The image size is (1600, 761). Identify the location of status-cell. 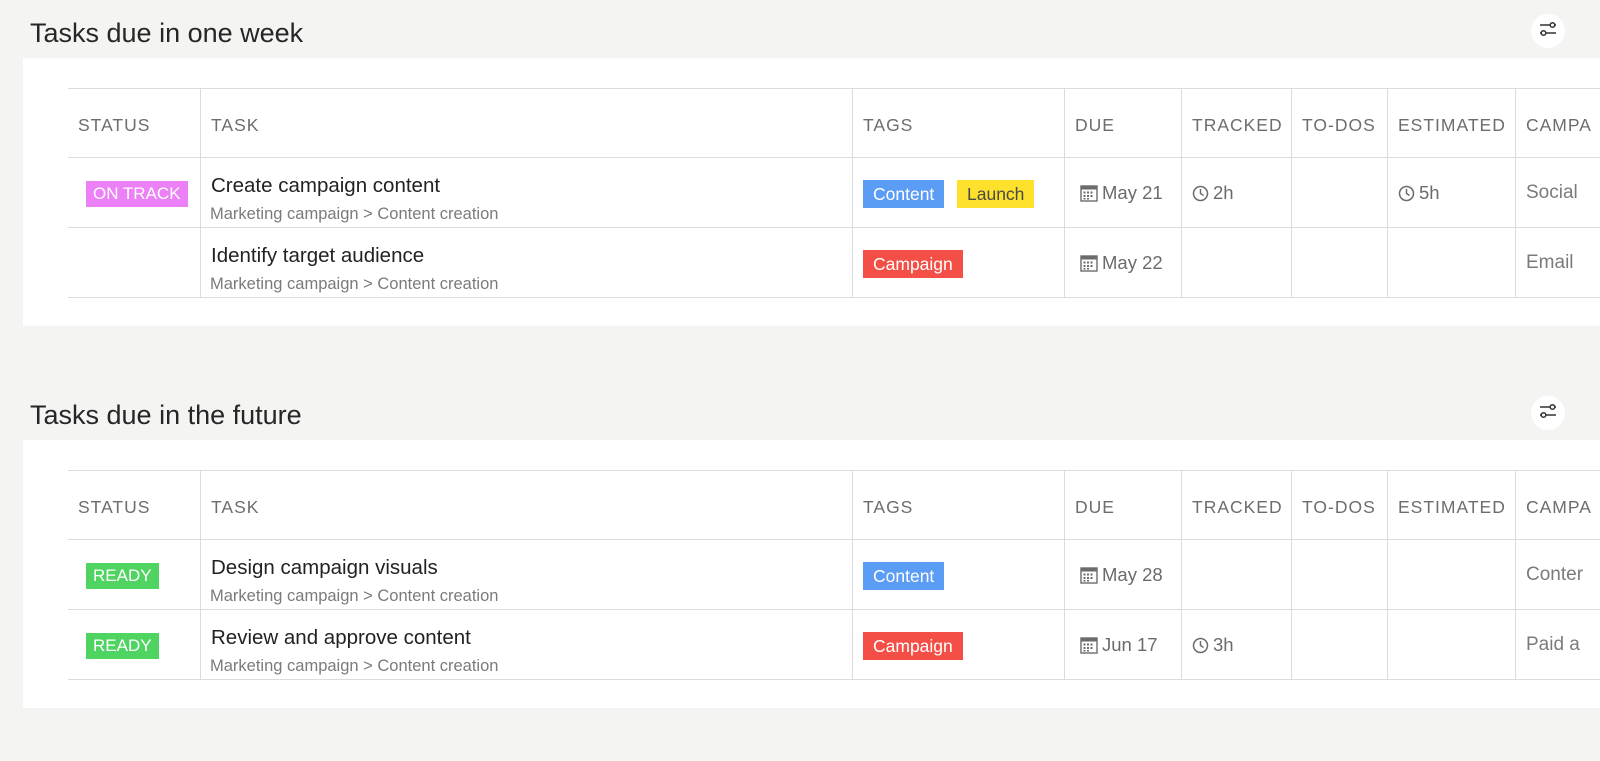
(134, 262).